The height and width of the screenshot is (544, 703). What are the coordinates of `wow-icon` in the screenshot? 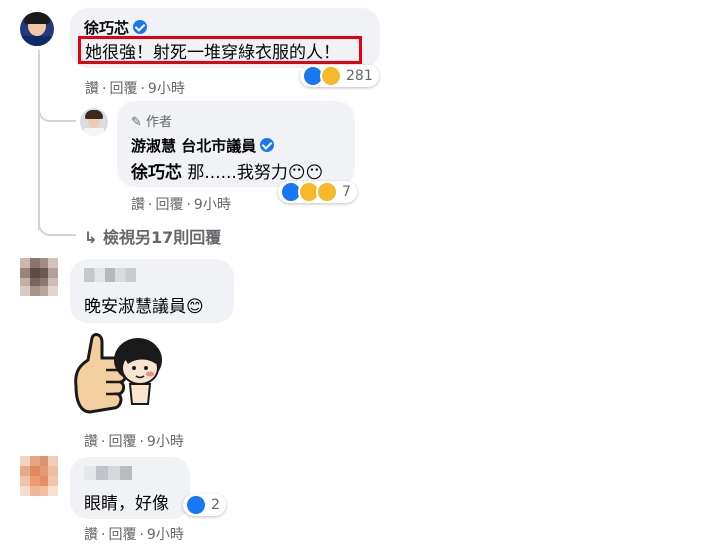 It's located at (327, 192).